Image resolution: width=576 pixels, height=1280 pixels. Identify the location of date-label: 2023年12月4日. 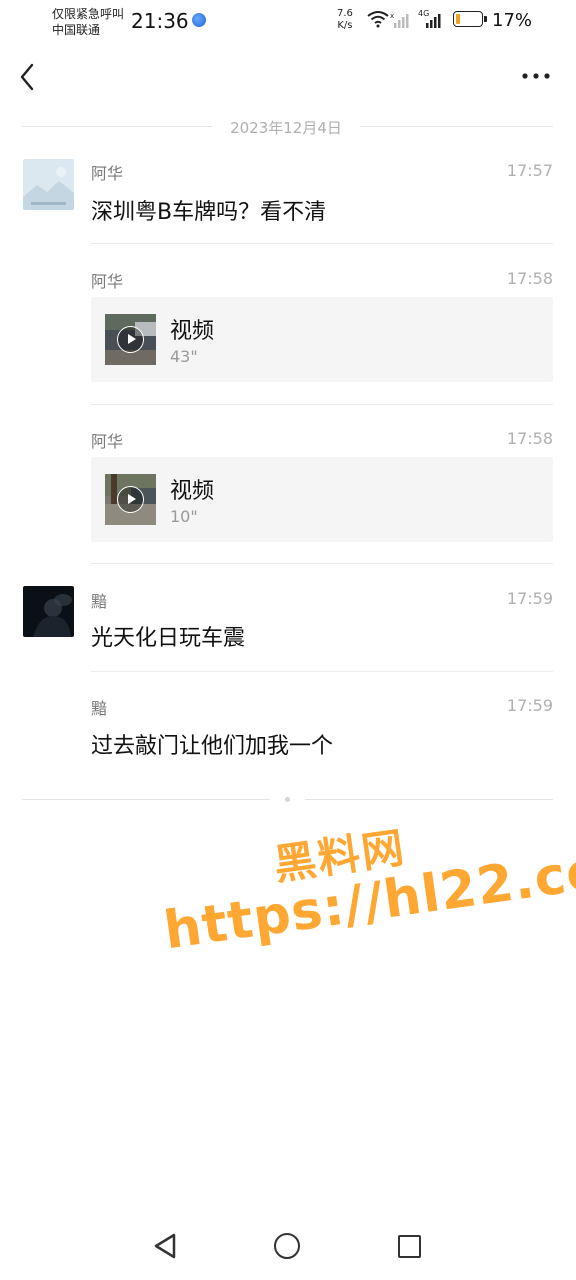
(286, 128).